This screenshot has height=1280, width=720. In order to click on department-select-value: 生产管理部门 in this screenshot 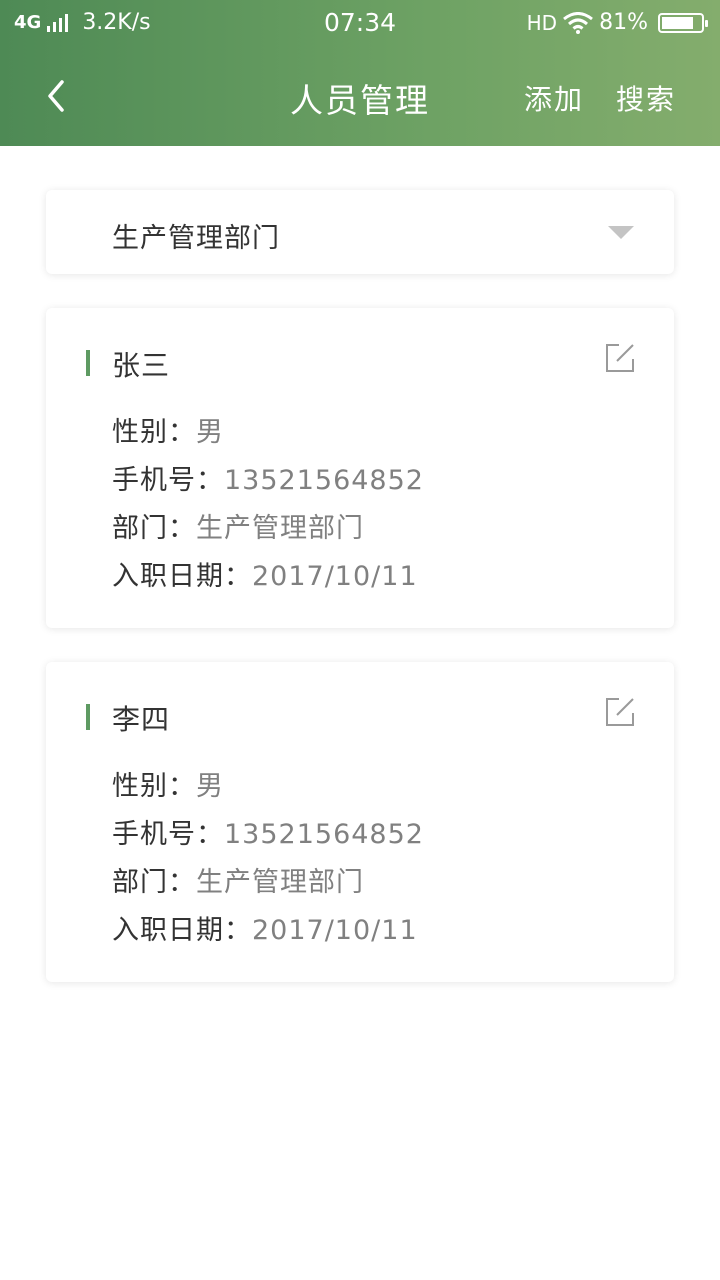, I will do `click(196, 238)`.